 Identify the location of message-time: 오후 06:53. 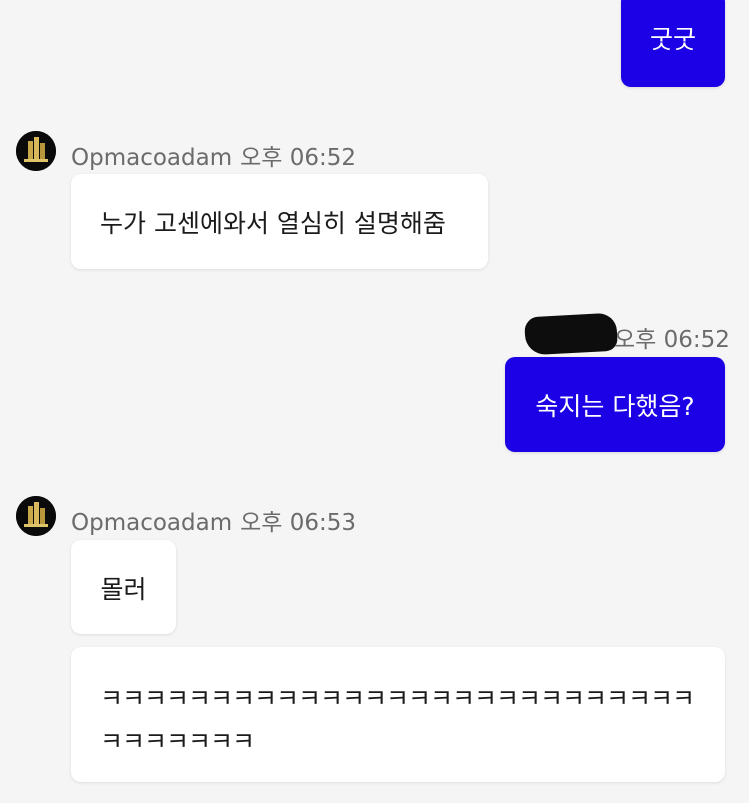
(298, 523).